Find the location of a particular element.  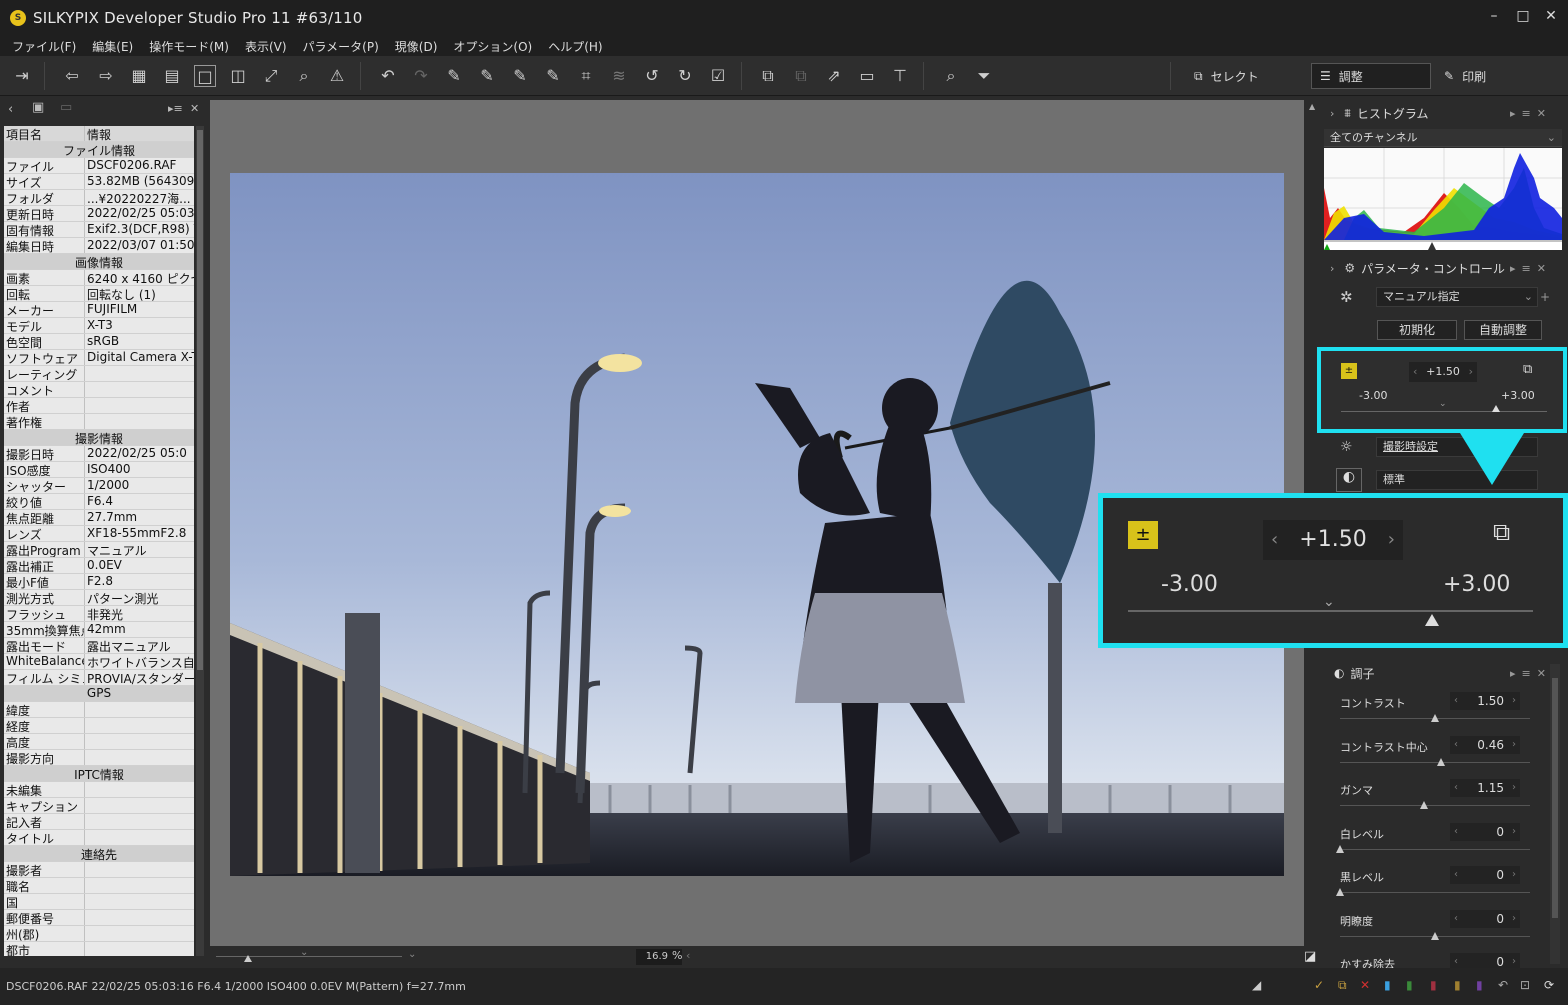

gear-icon: ✲ is located at coordinates (1353, 297).